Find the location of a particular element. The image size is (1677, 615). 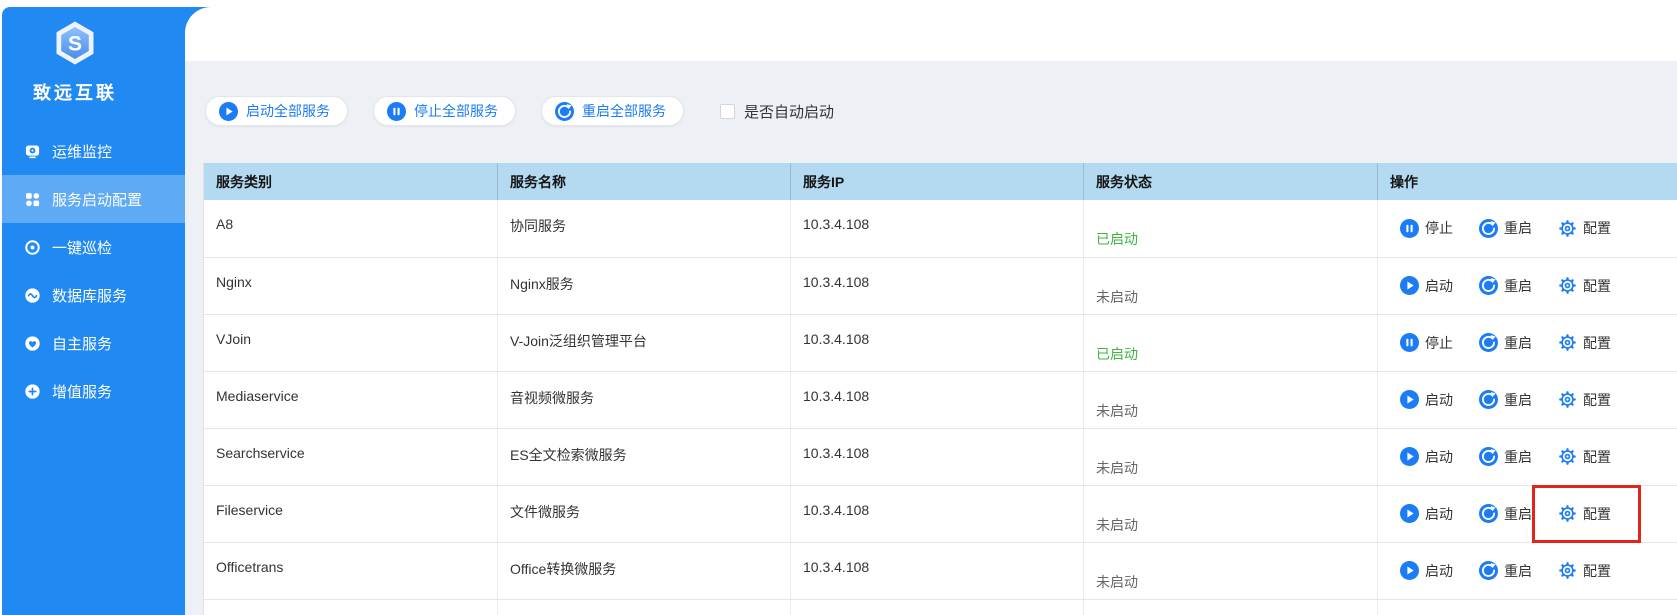

toolbar-button: 停止全部服务 is located at coordinates (444, 111).